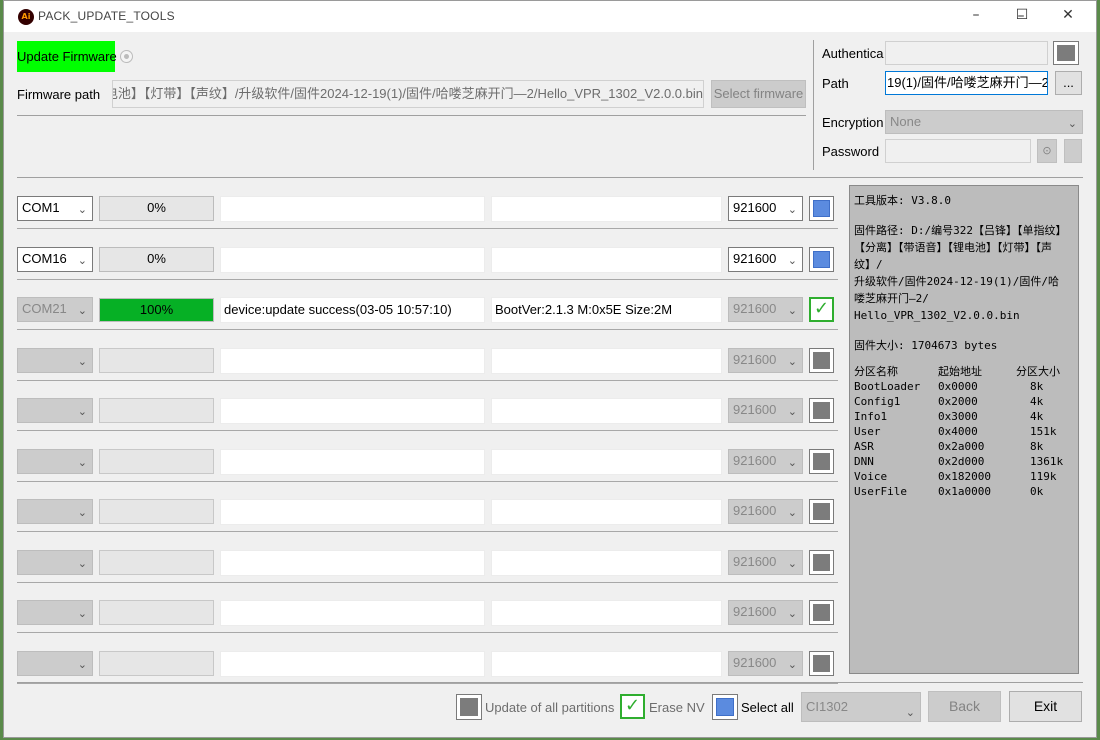 The width and height of the screenshot is (1100, 740). I want to click on partition-row: User 0x4000 151k, so click(964, 431).